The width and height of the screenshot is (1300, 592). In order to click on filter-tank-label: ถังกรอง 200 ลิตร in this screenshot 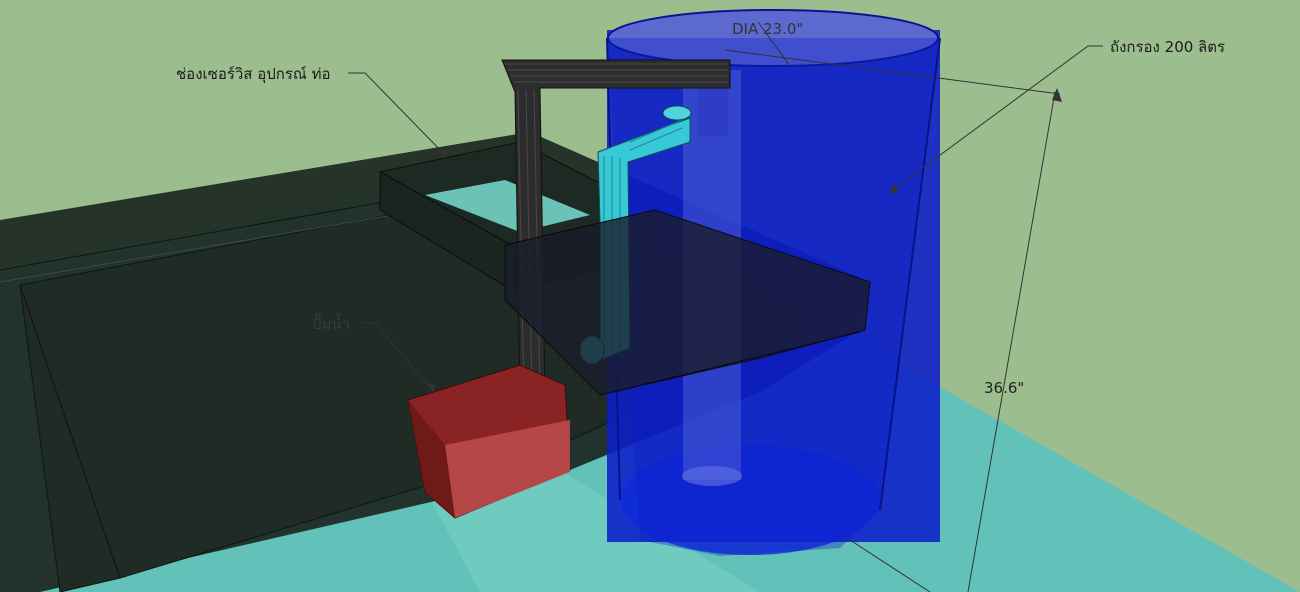, I will do `click(1168, 47)`.